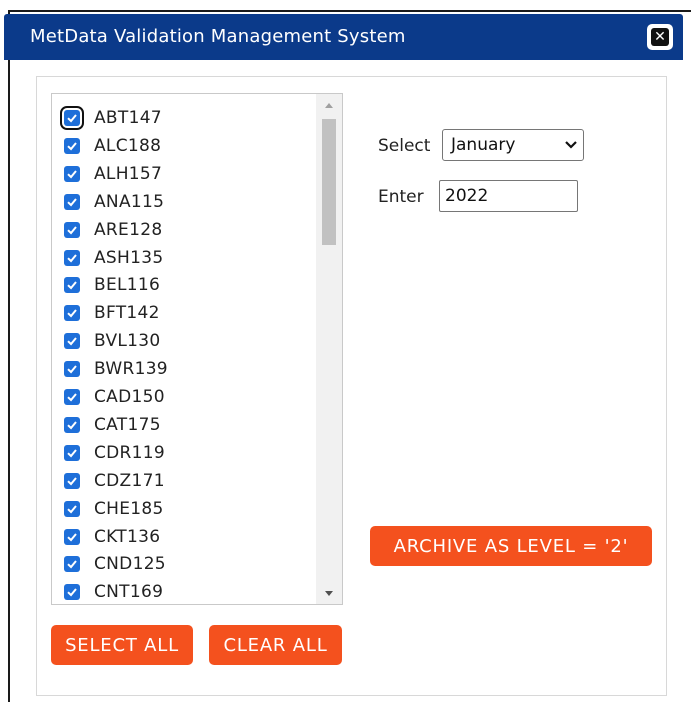  What do you see at coordinates (483, 145) in the screenshot?
I see `month-select-value: January` at bounding box center [483, 145].